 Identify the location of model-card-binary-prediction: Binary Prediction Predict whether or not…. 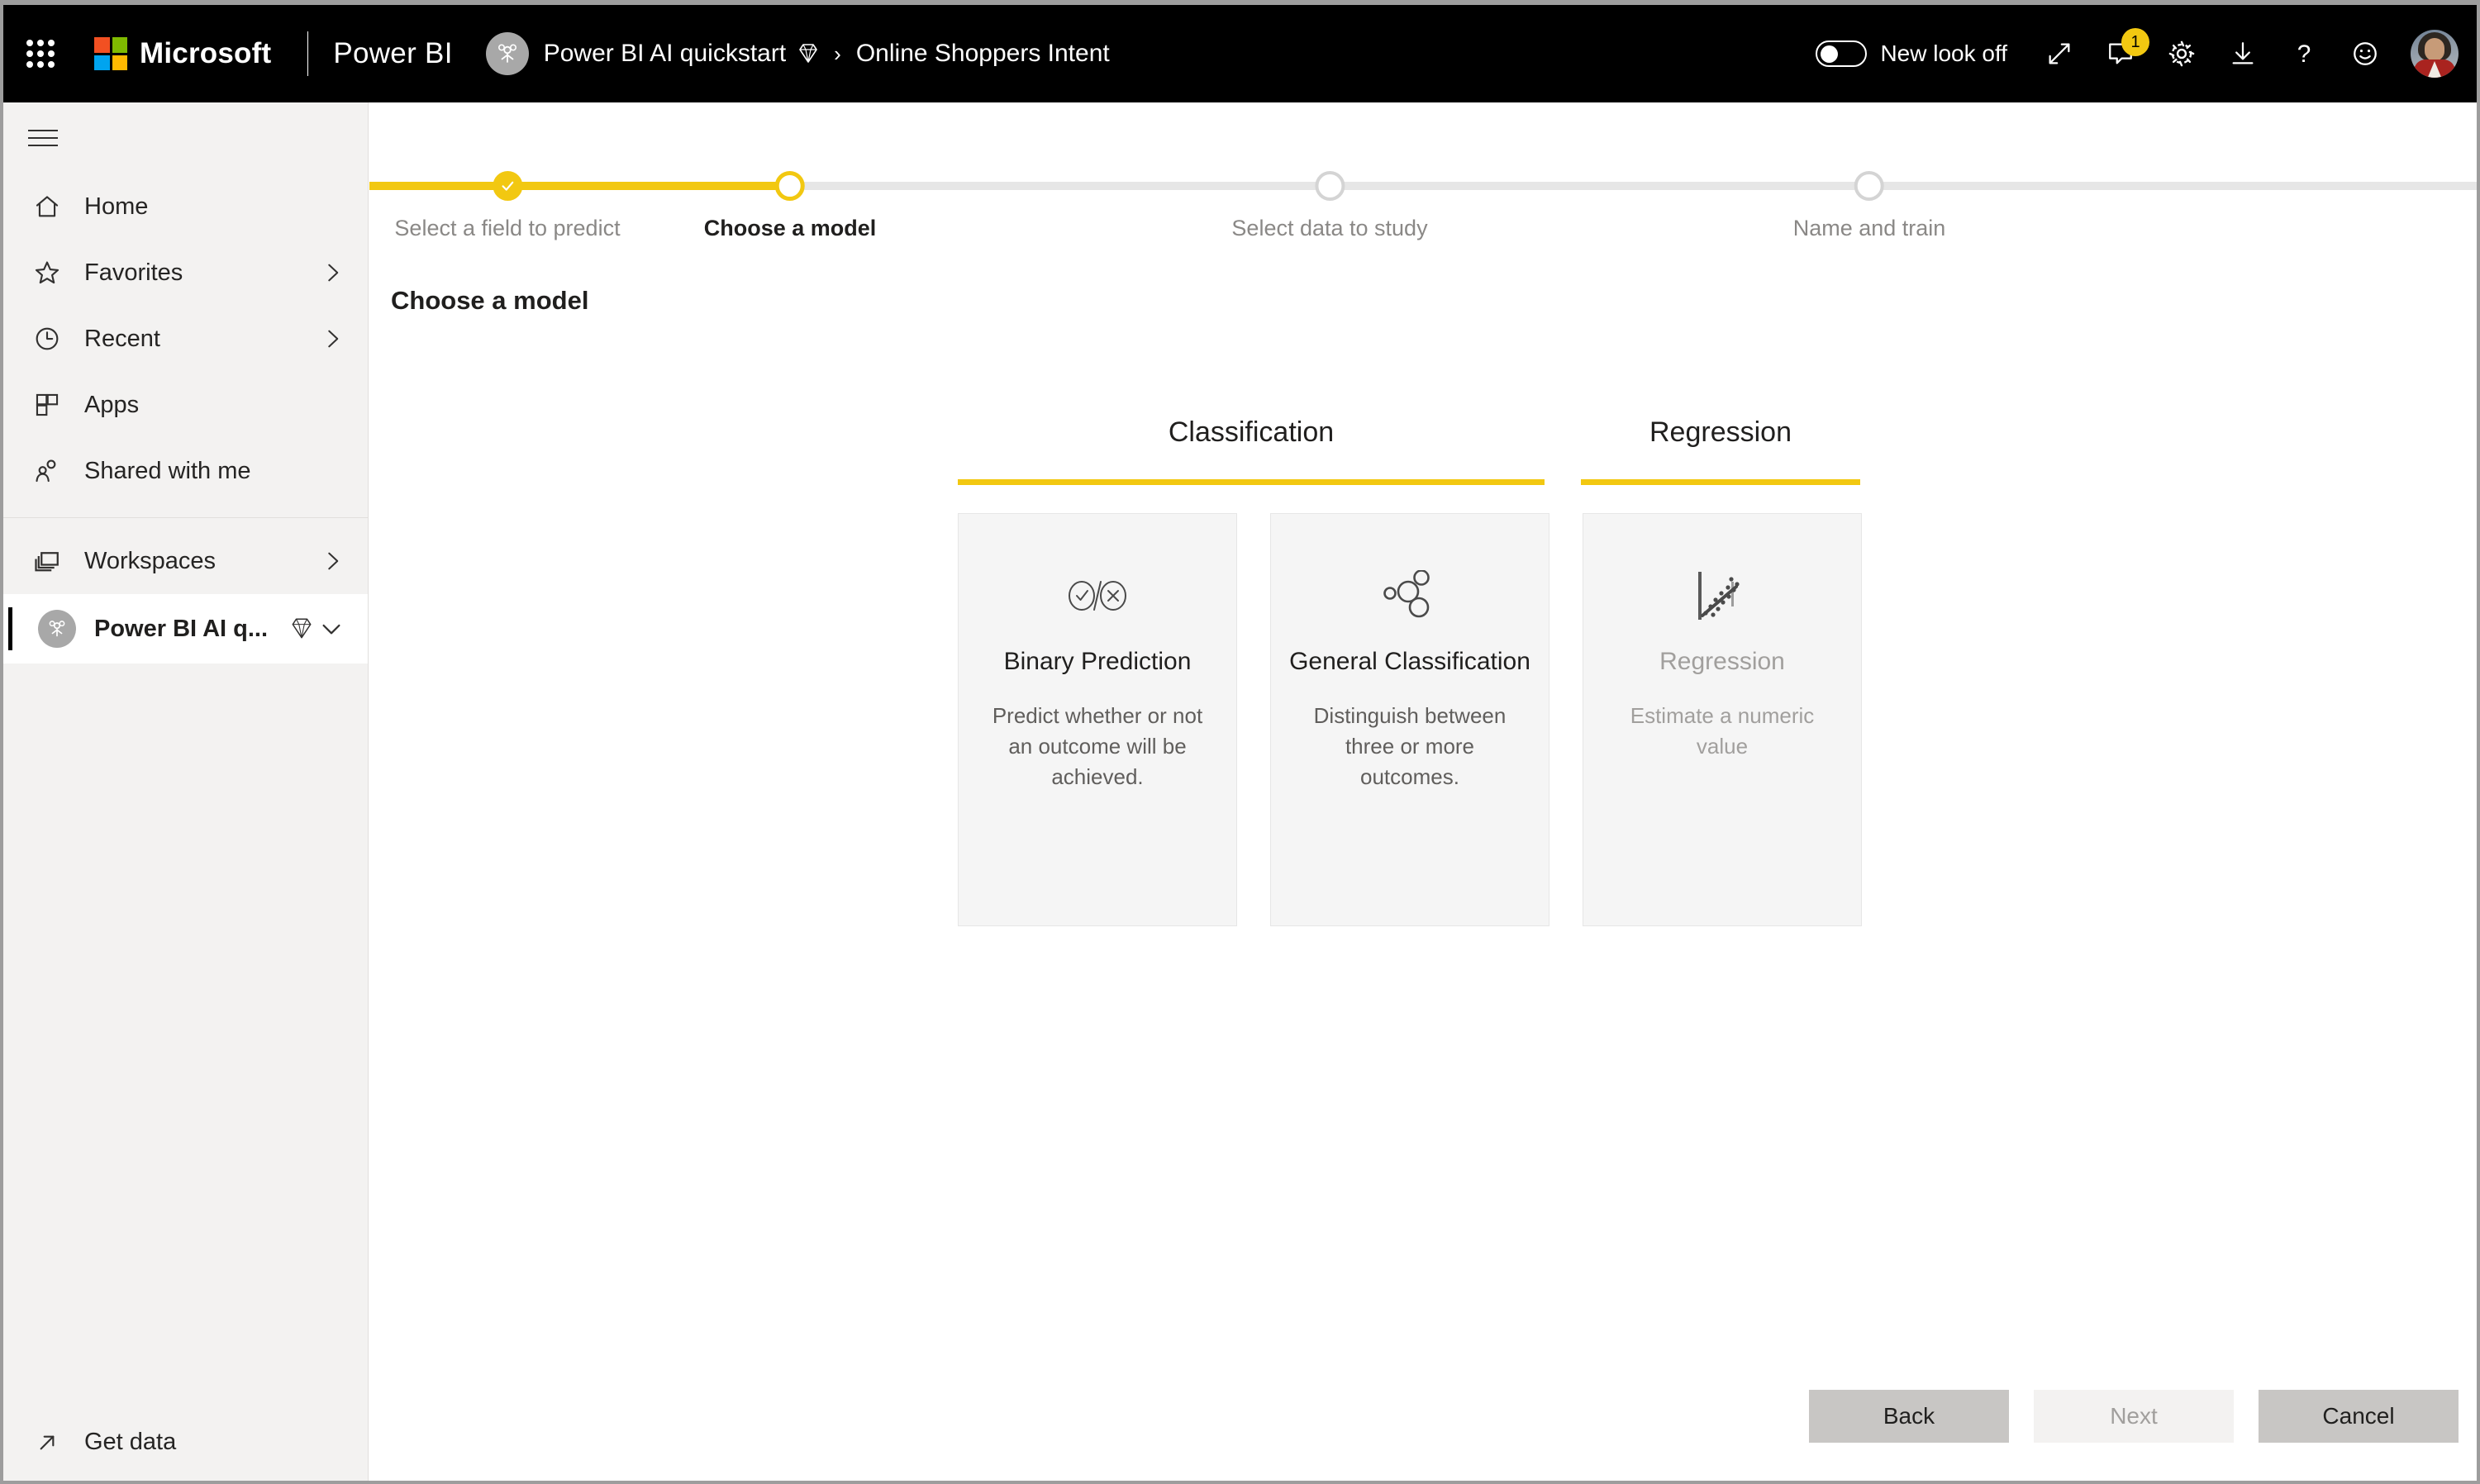
(1097, 719).